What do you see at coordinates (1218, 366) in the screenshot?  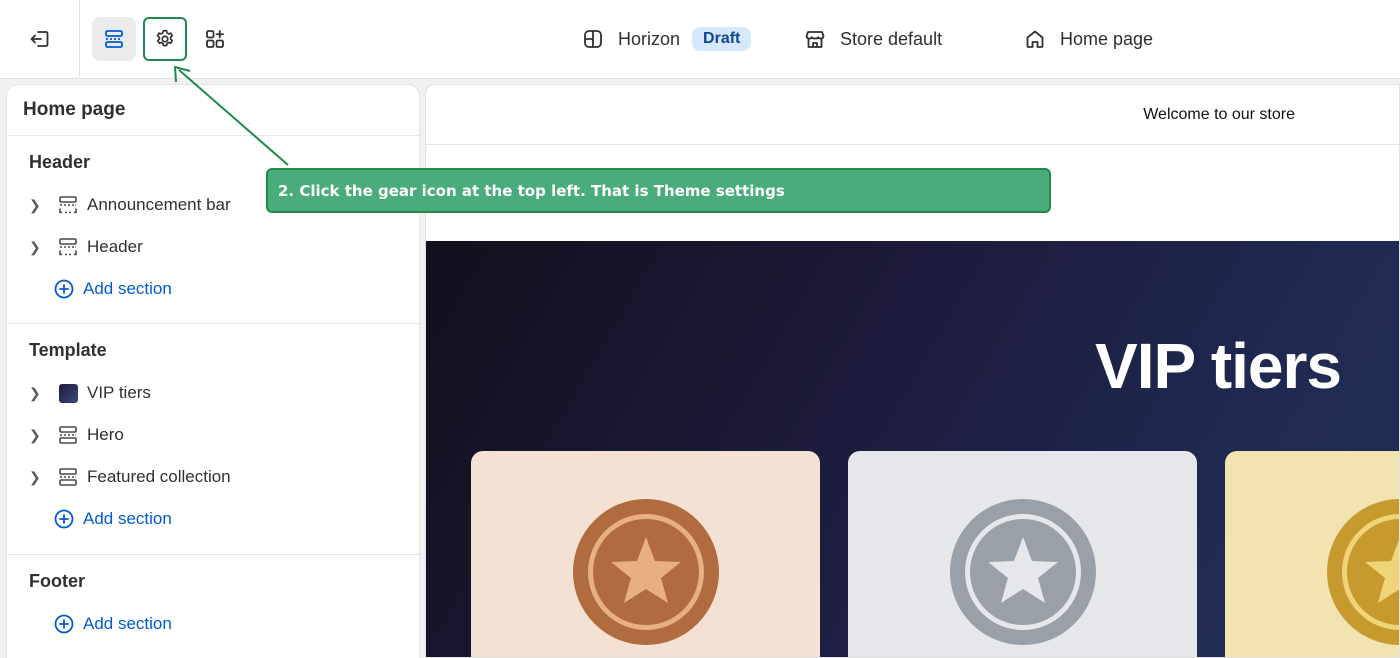 I see `hero-title: VIP tiers` at bounding box center [1218, 366].